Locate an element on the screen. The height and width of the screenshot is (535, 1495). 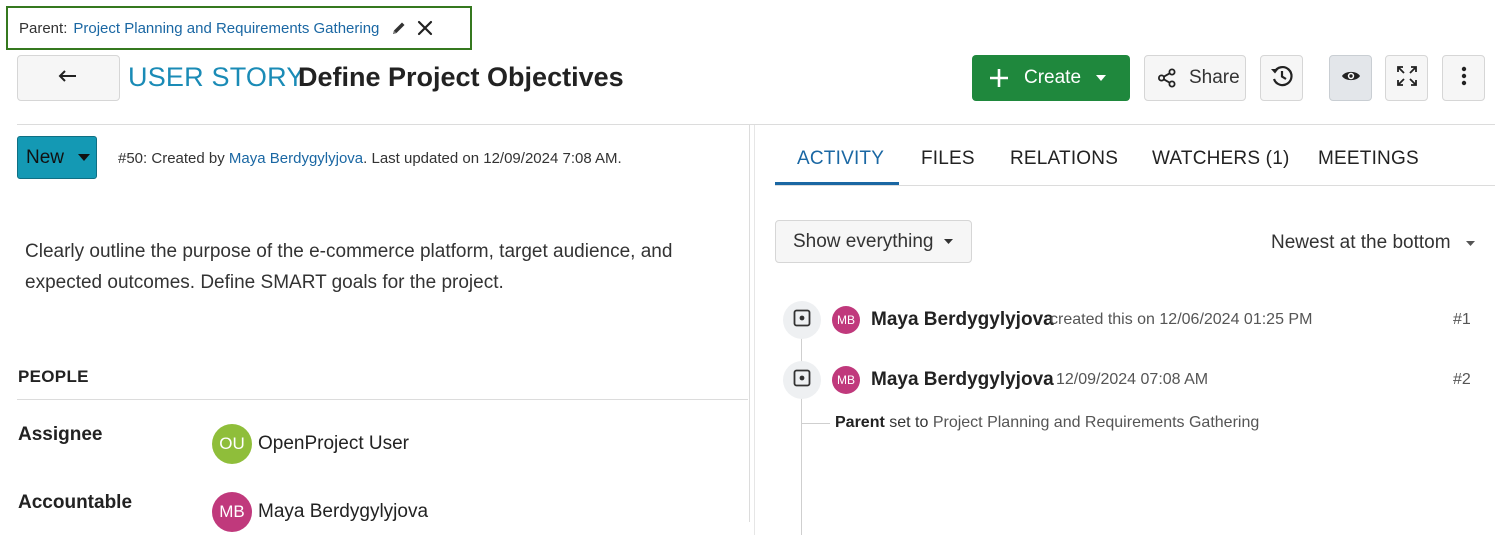
activity-timestamp: 12/09/2024 07:08 AM is located at coordinates (1132, 379).